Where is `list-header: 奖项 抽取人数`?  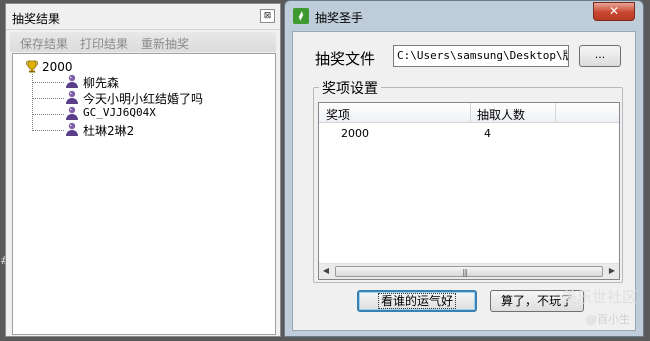
list-header: 奖项 抽取人数 is located at coordinates (469, 113).